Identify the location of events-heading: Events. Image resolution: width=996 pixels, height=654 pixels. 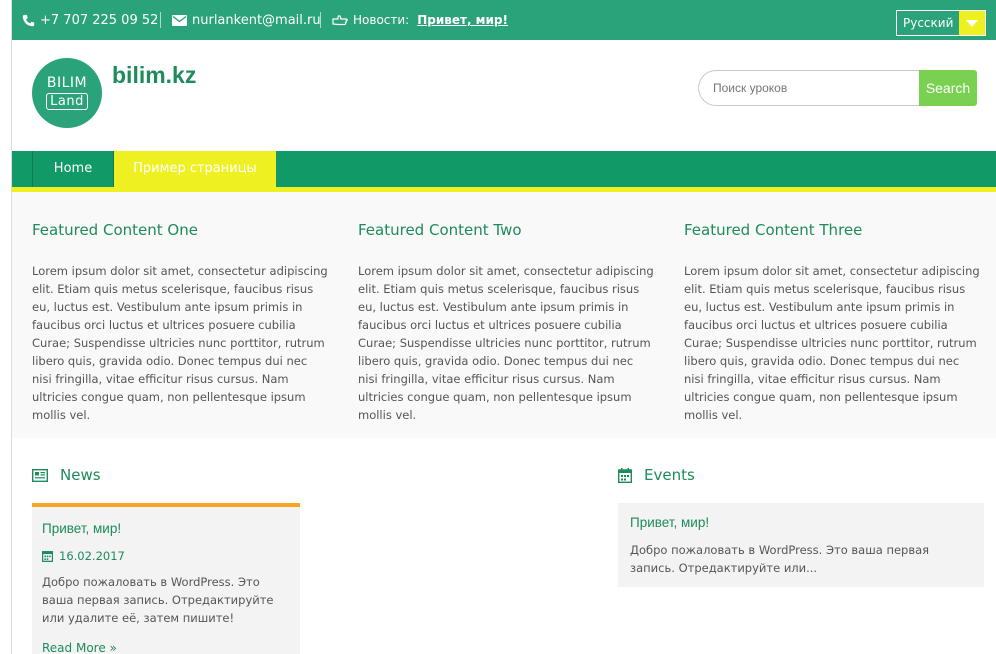
(656, 475).